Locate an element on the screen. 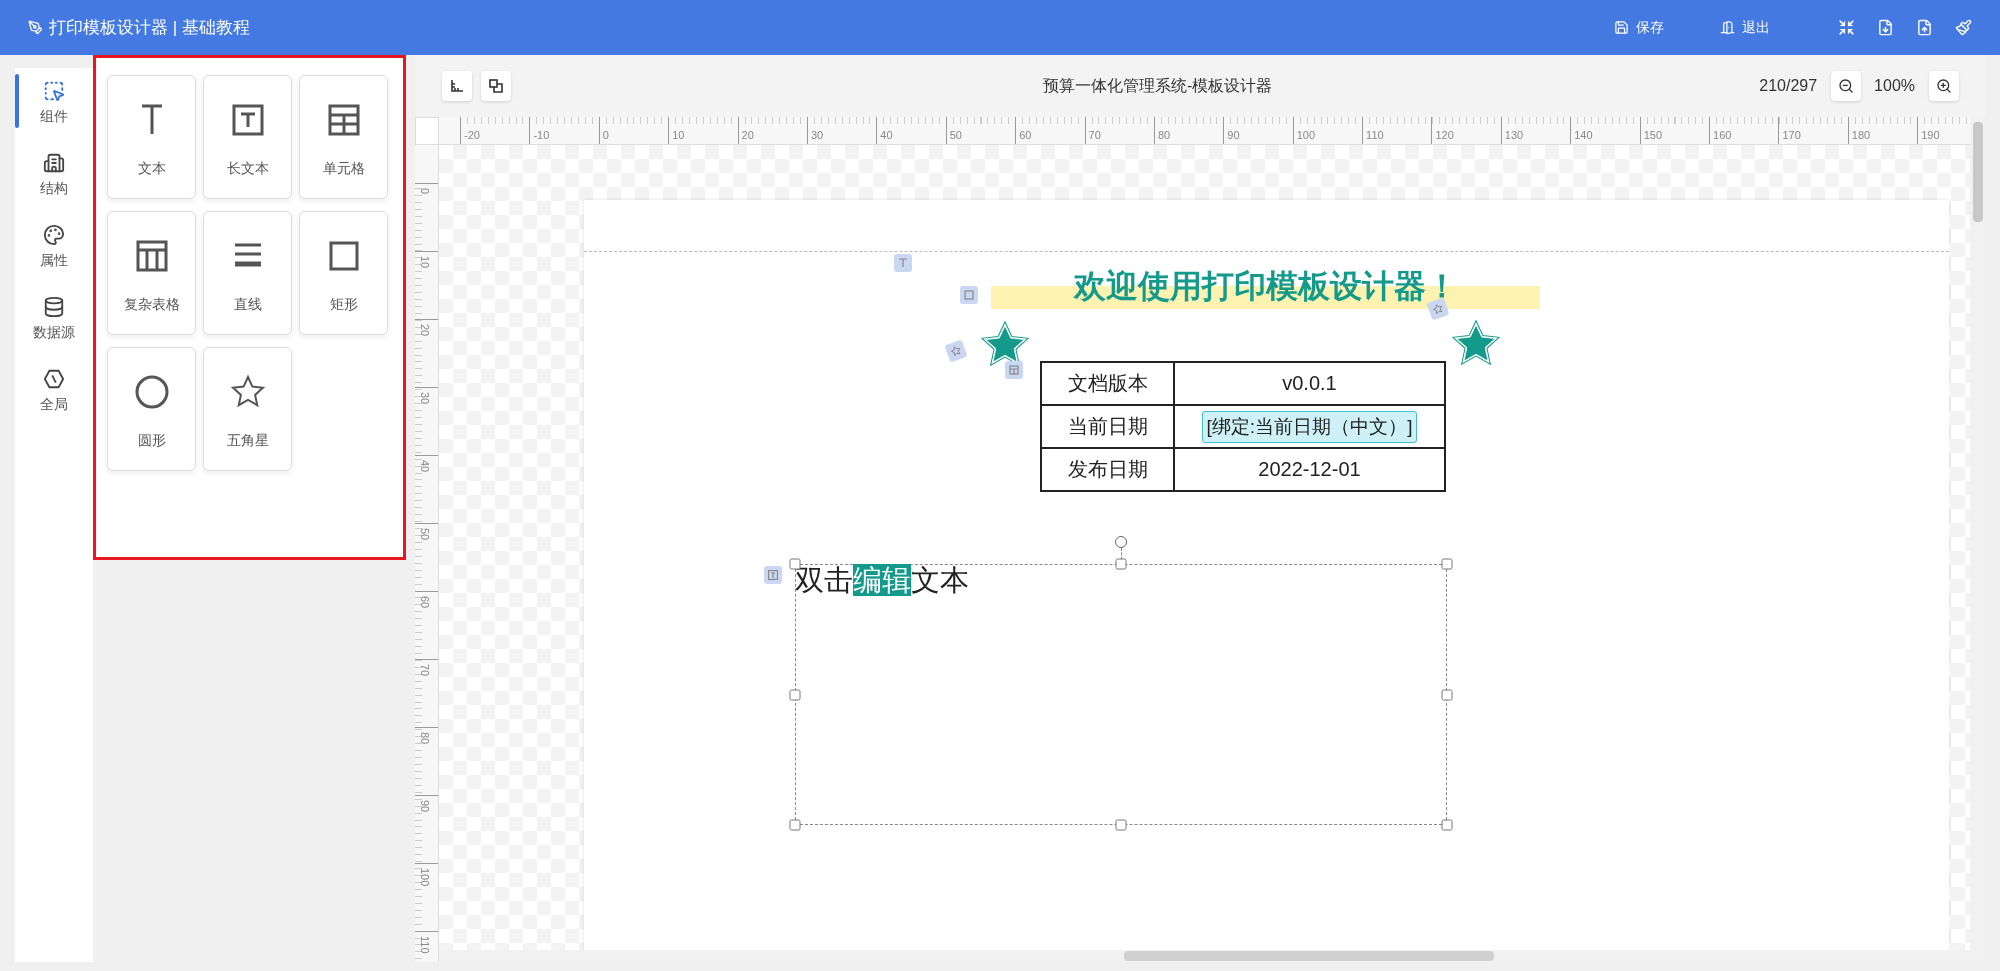  component-label: 矩形 is located at coordinates (343, 305).